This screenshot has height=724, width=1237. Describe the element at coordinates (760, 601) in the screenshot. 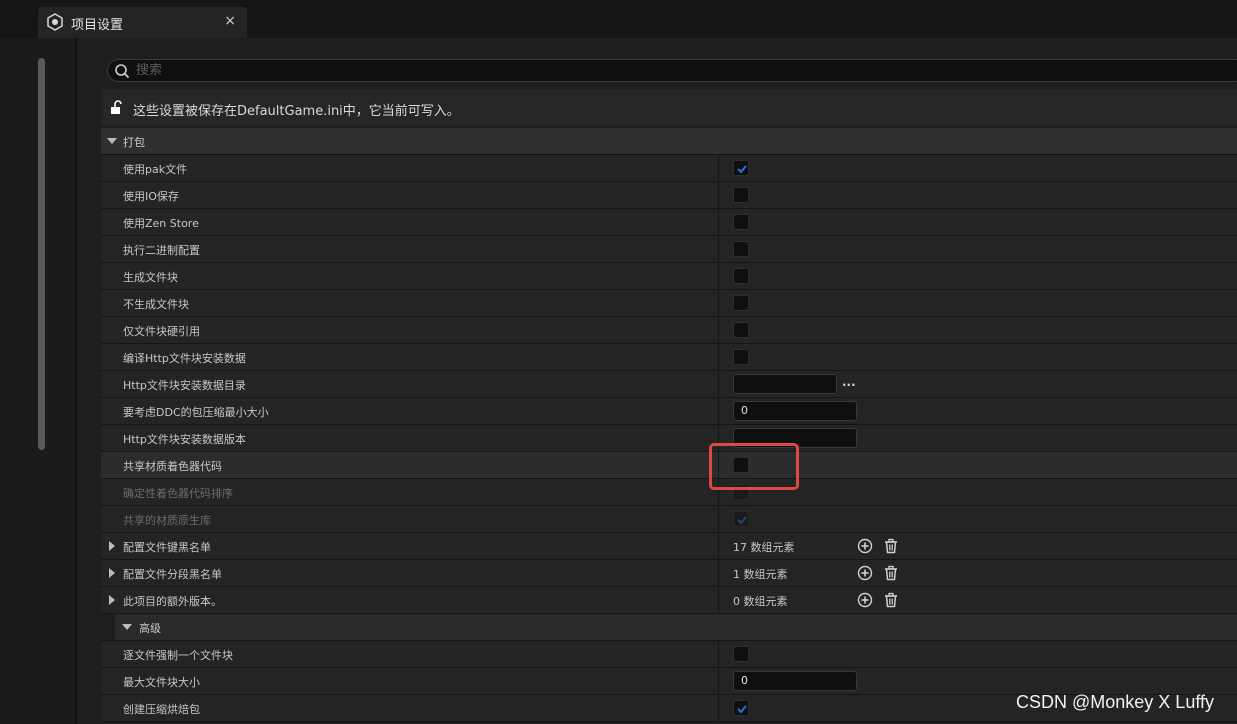

I see `array-element-count: 0 数组元素` at that location.